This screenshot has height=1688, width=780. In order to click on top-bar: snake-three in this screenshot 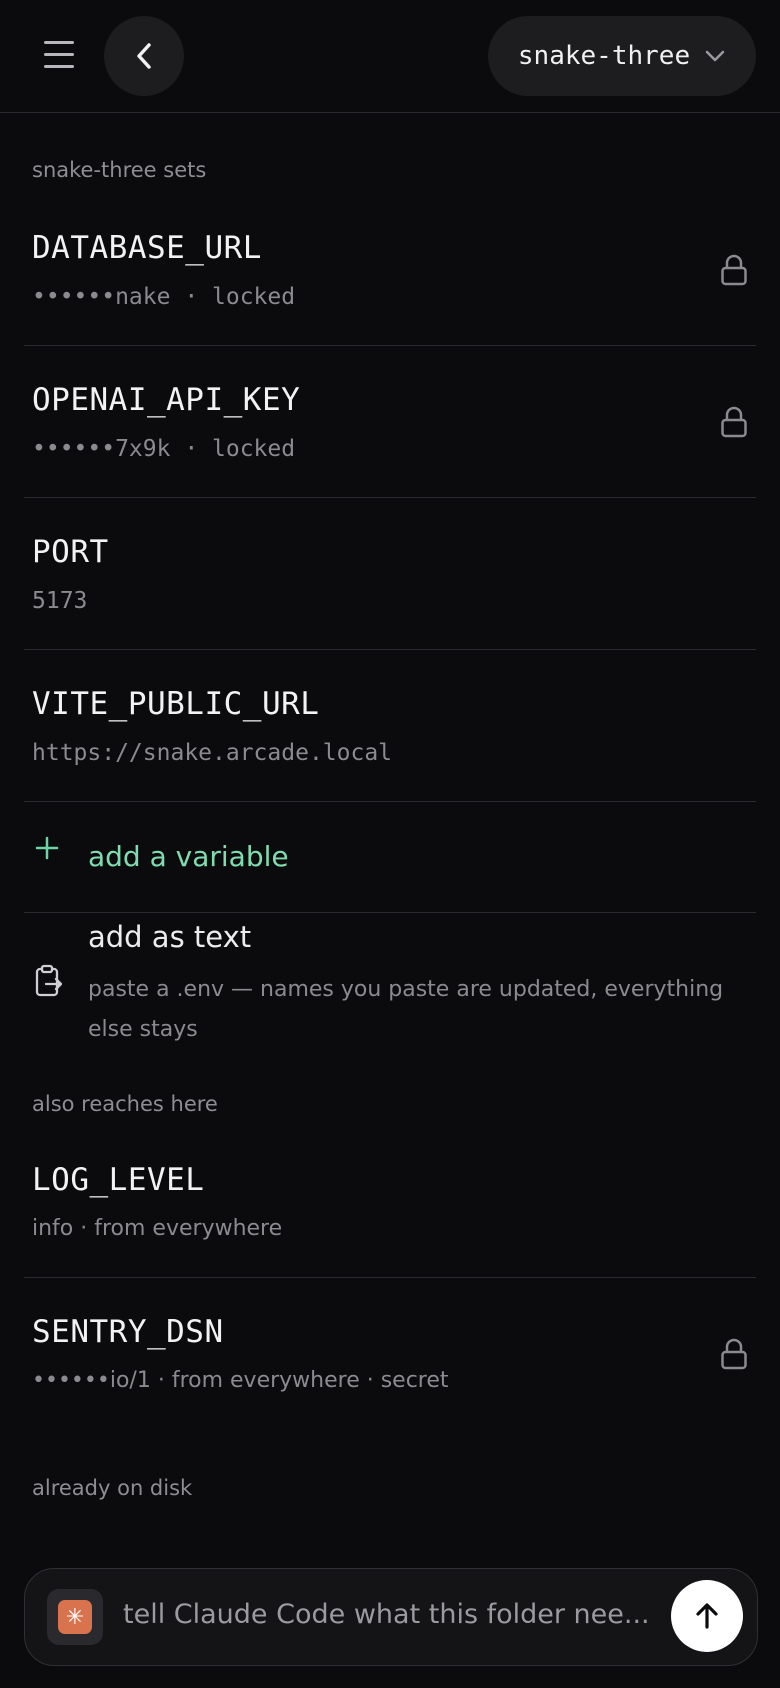, I will do `click(390, 56)`.